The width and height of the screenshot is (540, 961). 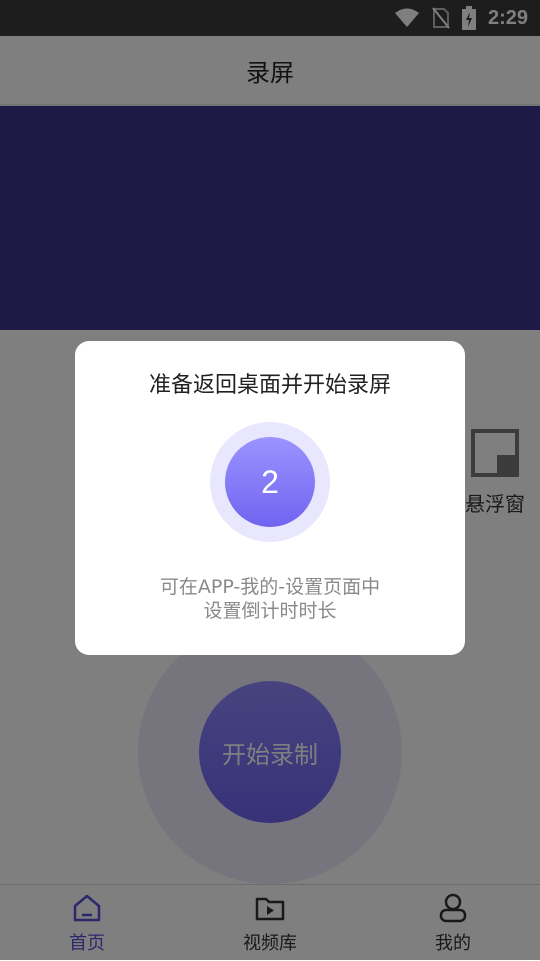 What do you see at coordinates (269, 385) in the screenshot?
I see `dialog-title: 准备返回桌面并开始录屏` at bounding box center [269, 385].